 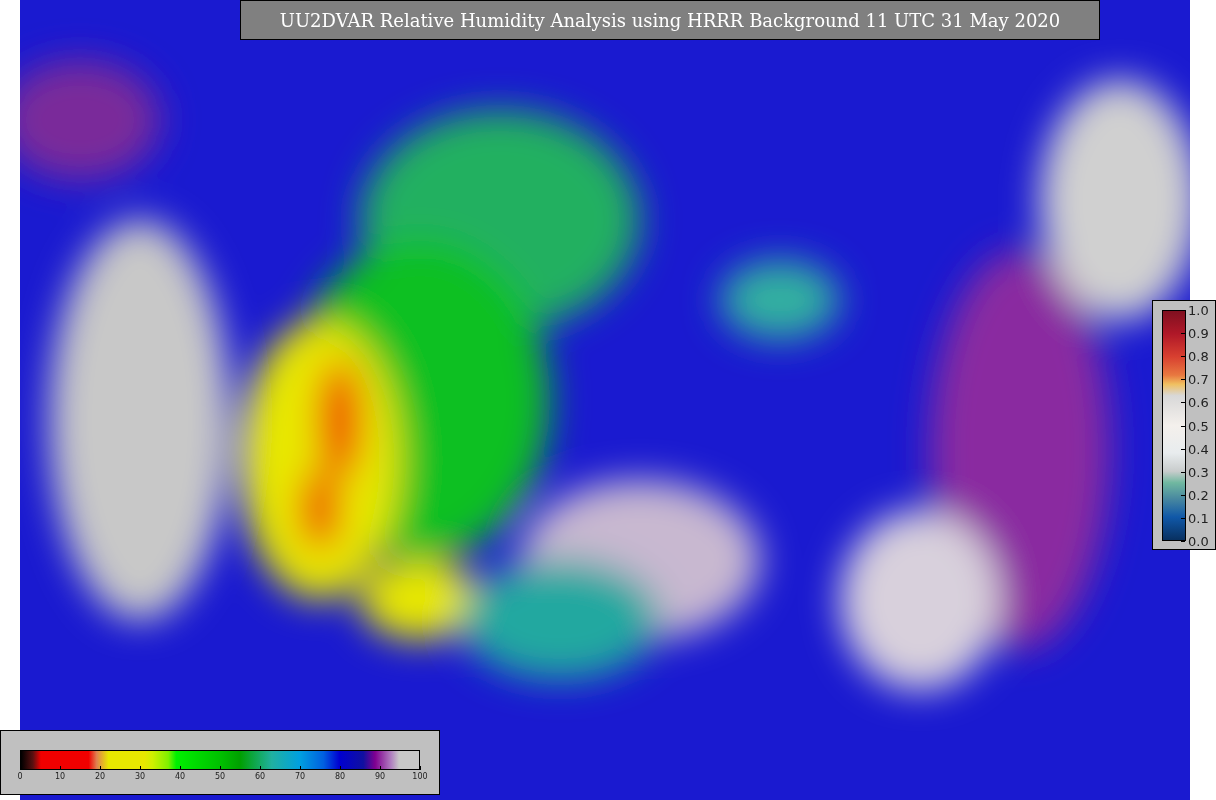 What do you see at coordinates (1198, 356) in the screenshot?
I see `colorbar-tick-label: 0.8` at bounding box center [1198, 356].